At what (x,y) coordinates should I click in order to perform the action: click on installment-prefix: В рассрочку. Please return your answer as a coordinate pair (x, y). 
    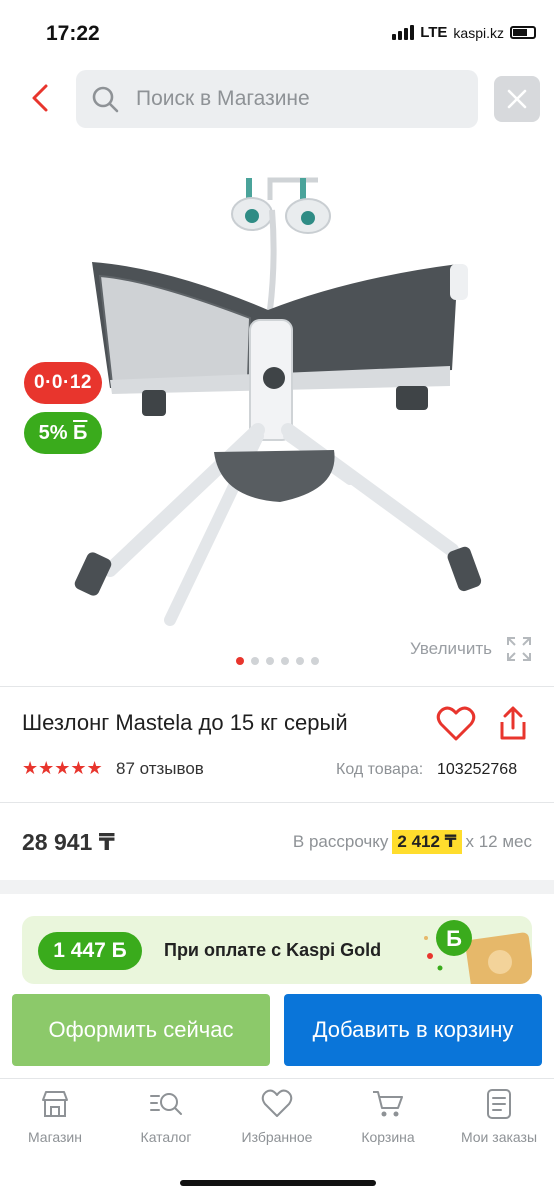
    Looking at the image, I should click on (340, 841).